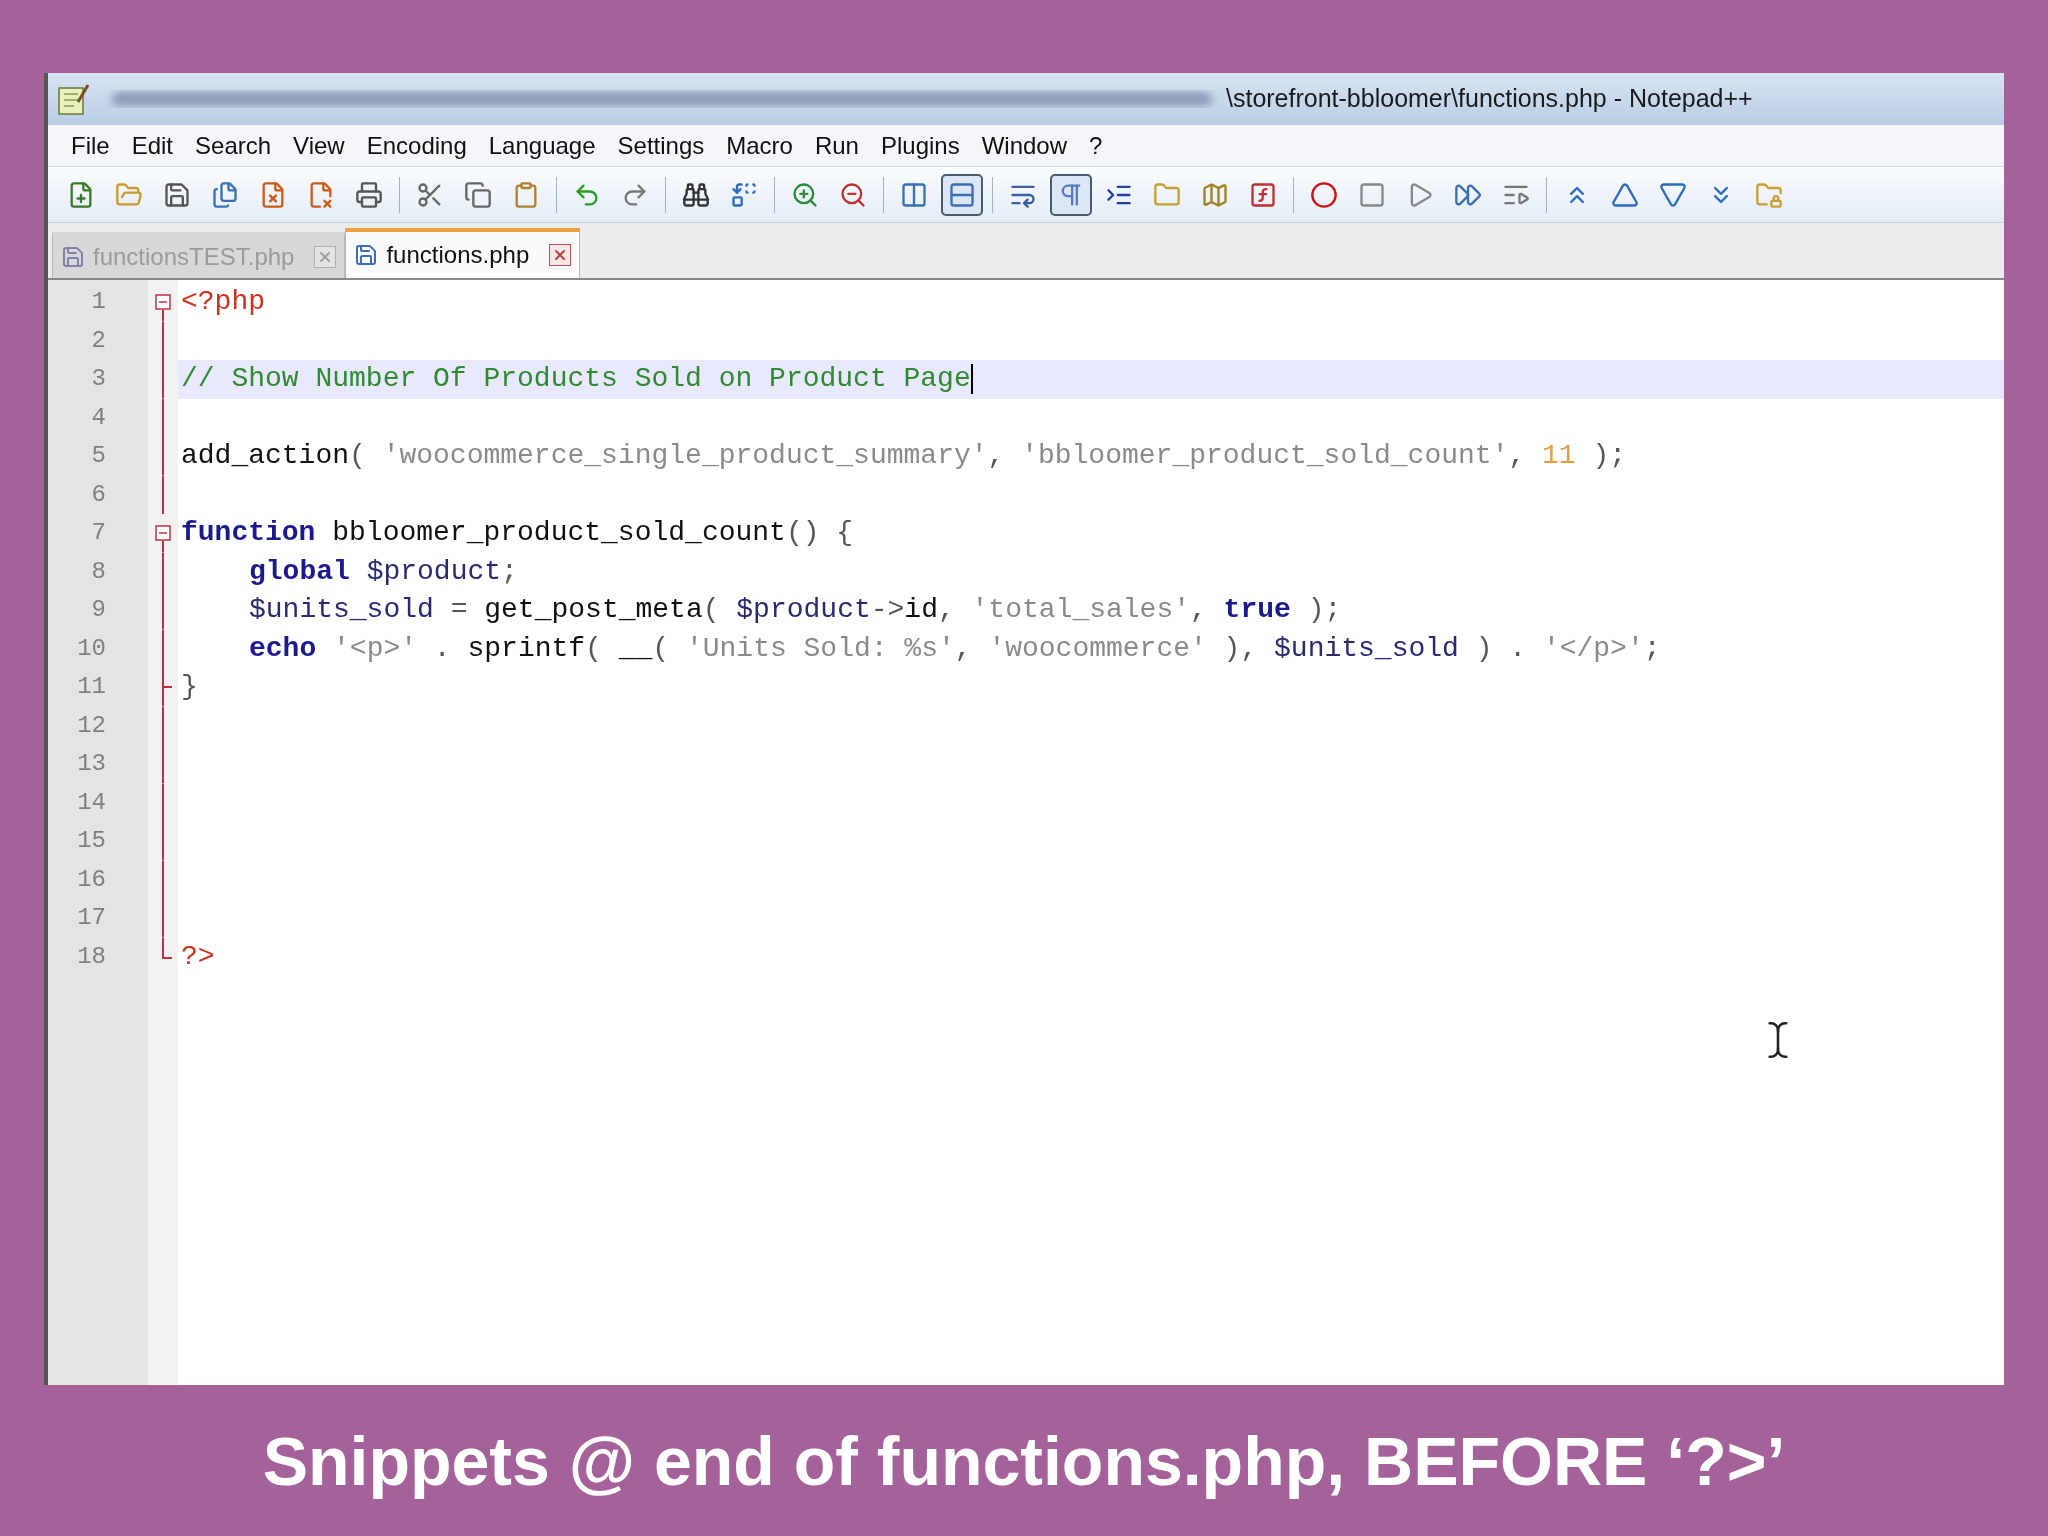 The width and height of the screenshot is (2048, 1536). Describe the element at coordinates (223, 302) in the screenshot. I see `code-line: <?php` at that location.